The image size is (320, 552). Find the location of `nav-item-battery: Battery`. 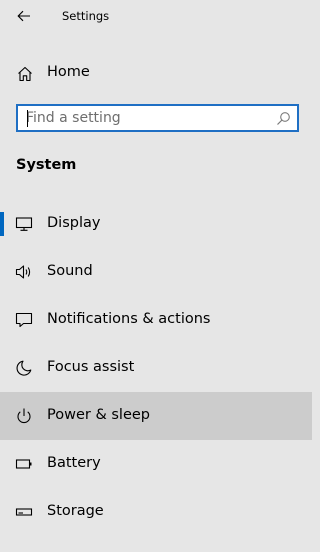

nav-item-battery: Battery is located at coordinates (156, 464).